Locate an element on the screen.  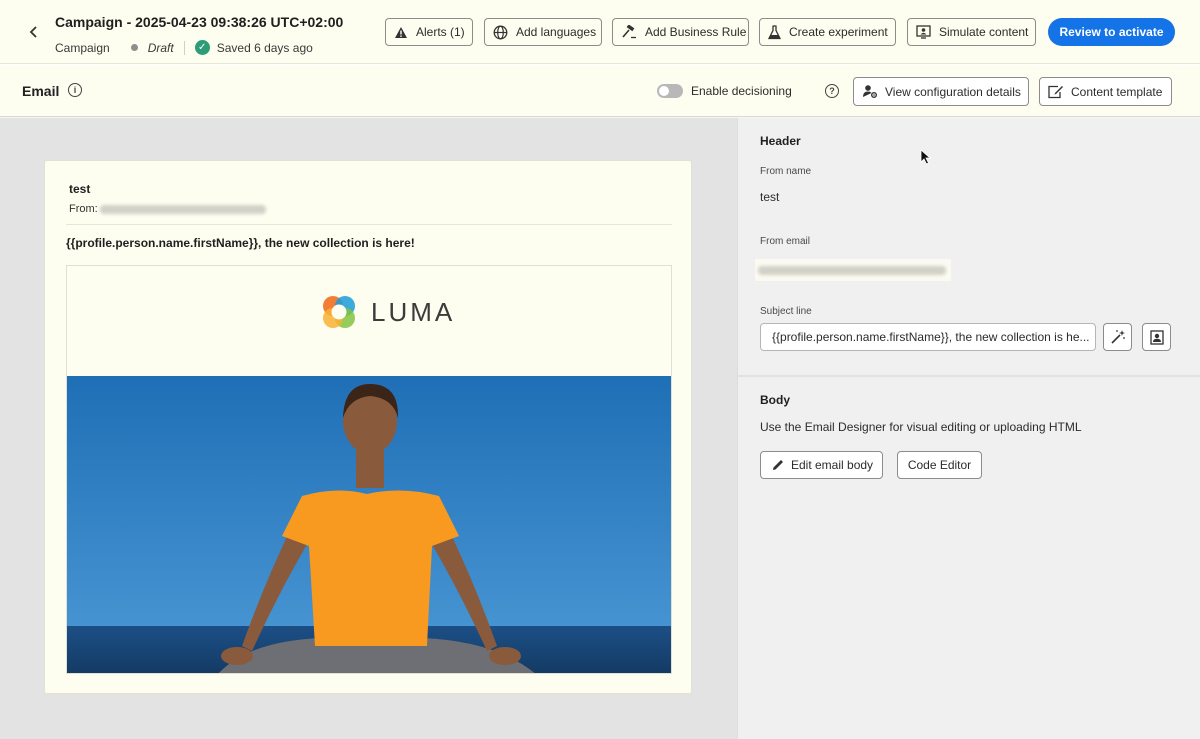
create-experiment-button: Create experiment is located at coordinates (827, 32).